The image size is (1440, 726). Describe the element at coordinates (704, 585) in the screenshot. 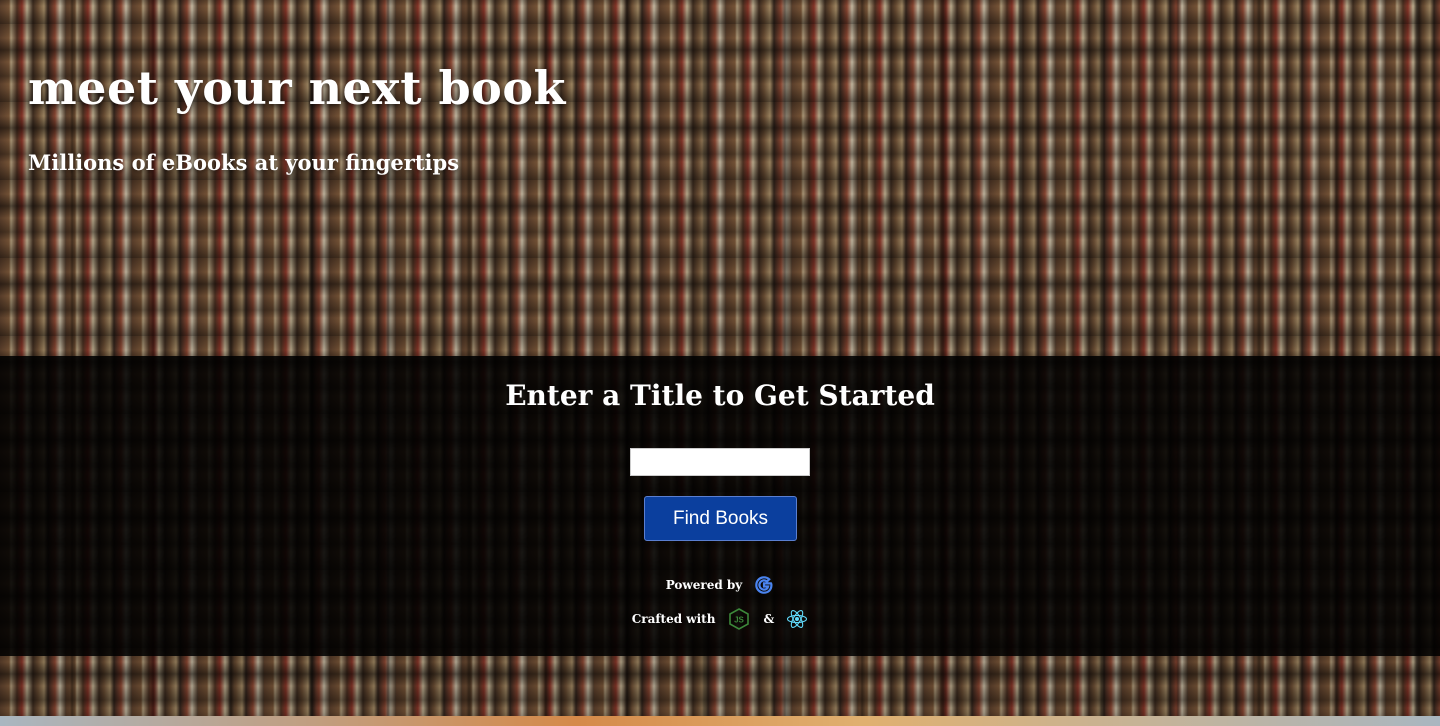

I see `powered-by-label: Powered by` at that location.